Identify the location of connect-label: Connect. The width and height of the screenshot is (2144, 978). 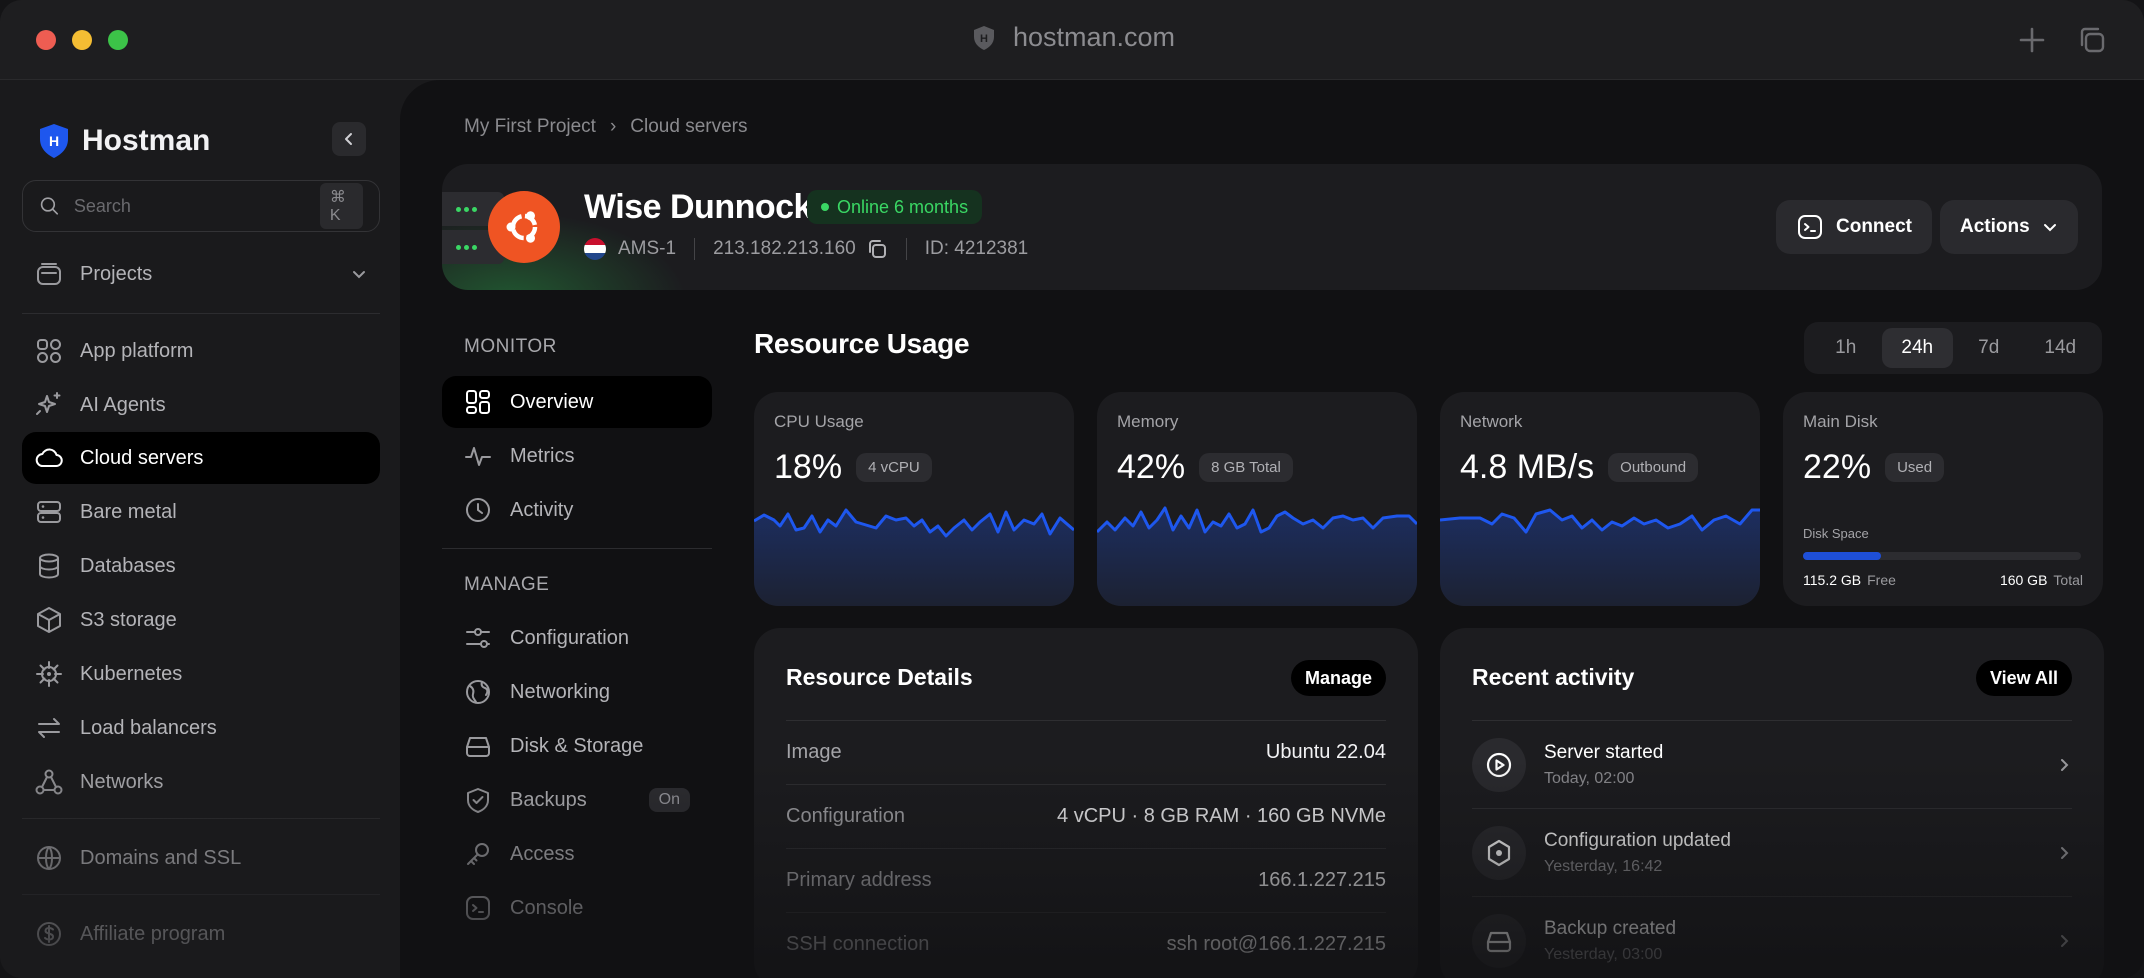
(1874, 226).